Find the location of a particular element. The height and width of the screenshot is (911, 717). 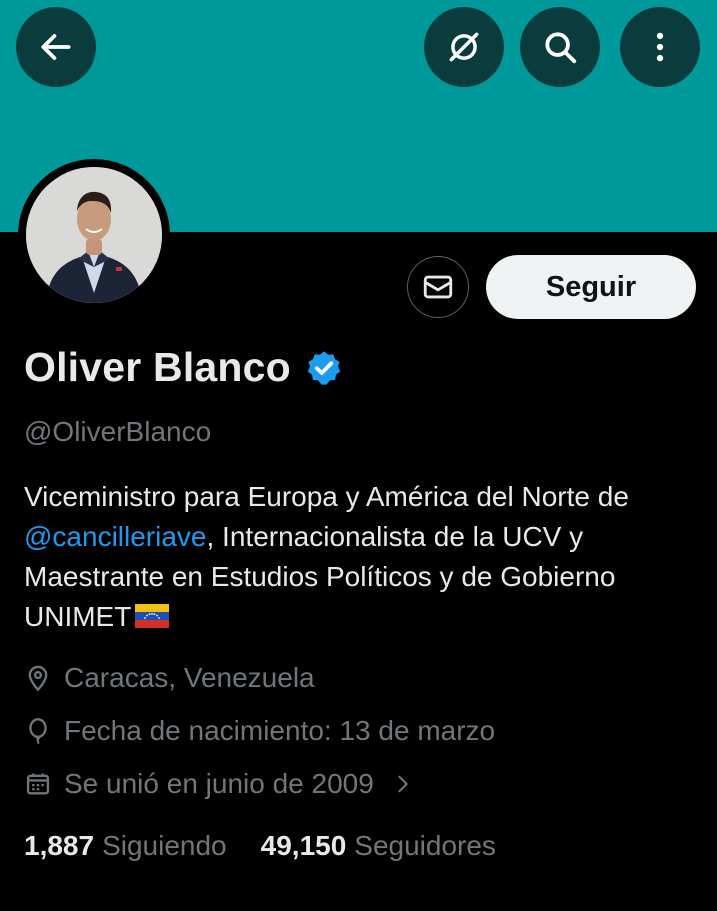

more-options-button is located at coordinates (660, 47).